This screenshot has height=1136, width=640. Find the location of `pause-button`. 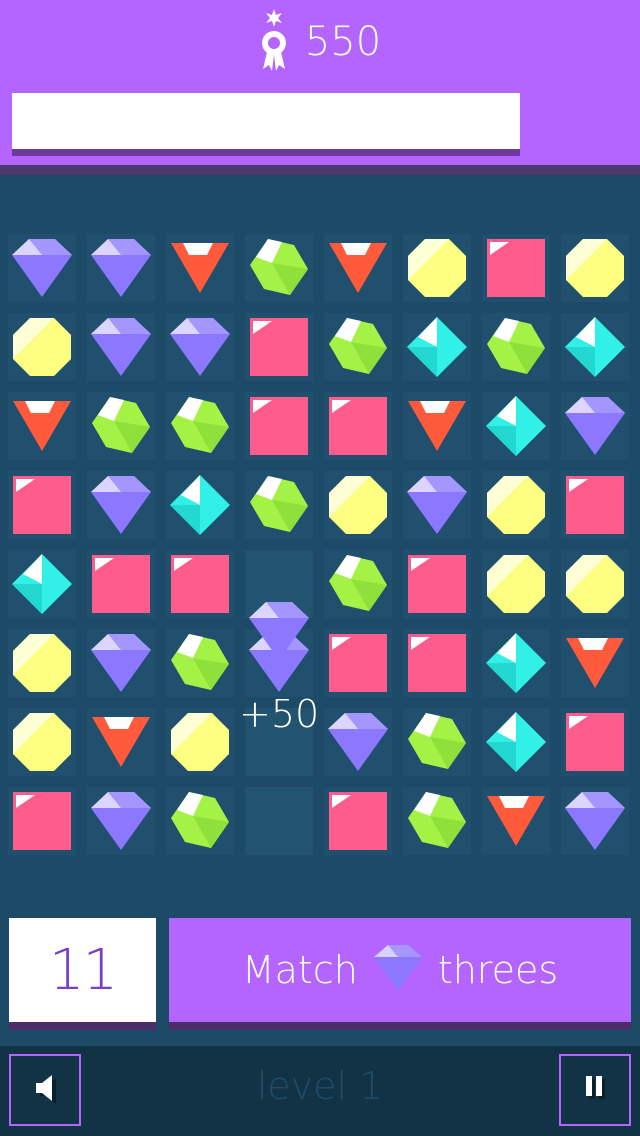

pause-button is located at coordinates (595, 1090).